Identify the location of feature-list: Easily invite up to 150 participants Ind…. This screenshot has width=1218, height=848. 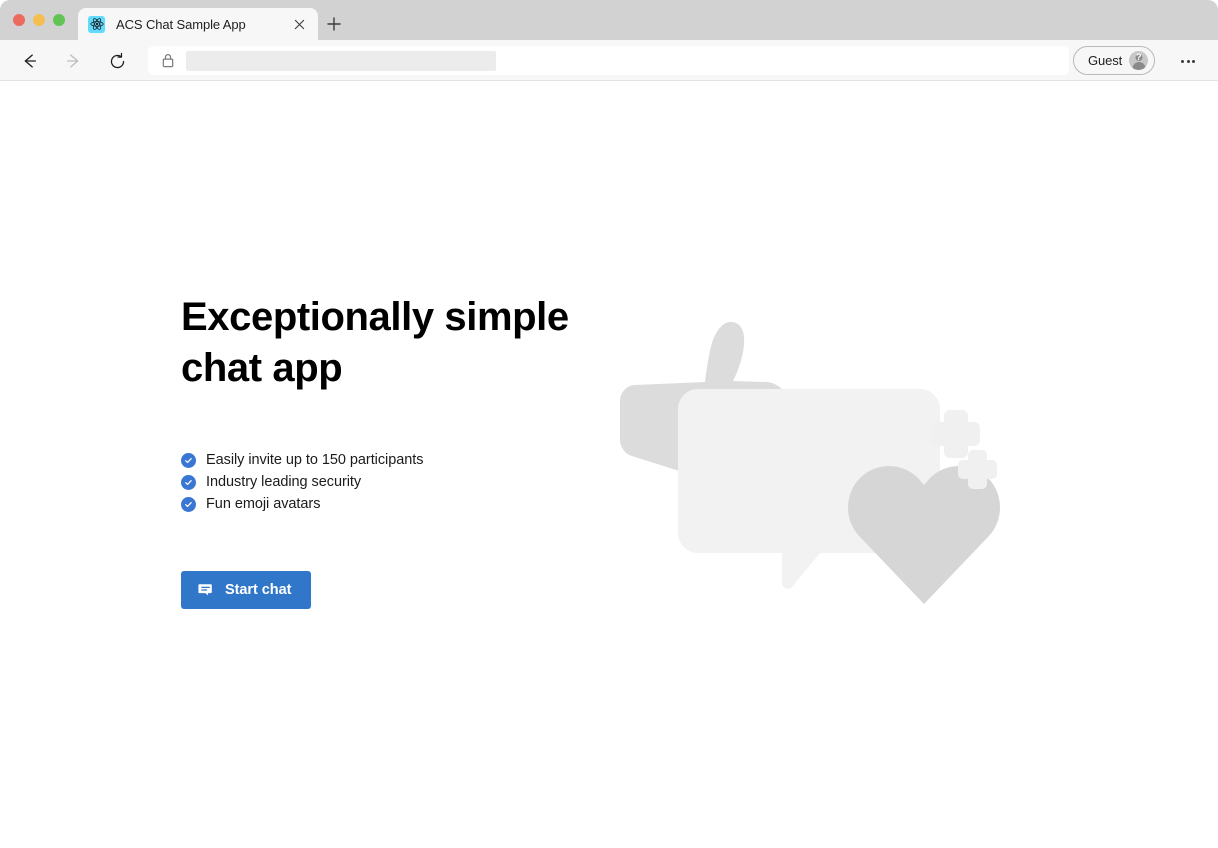
(391, 482).